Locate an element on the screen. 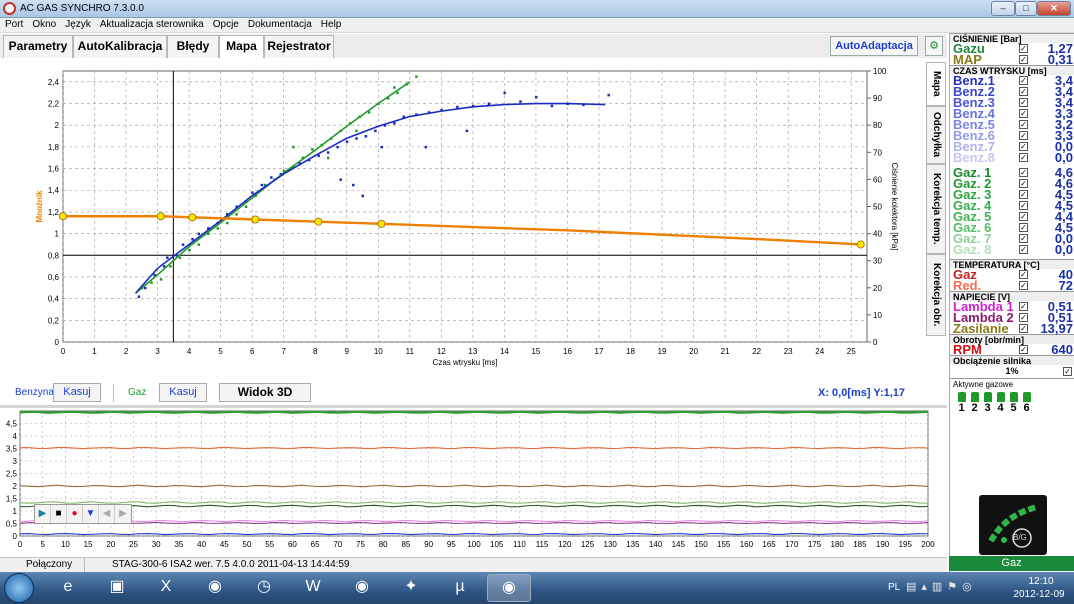  widok-3d-button: Widok 3D is located at coordinates (265, 392).